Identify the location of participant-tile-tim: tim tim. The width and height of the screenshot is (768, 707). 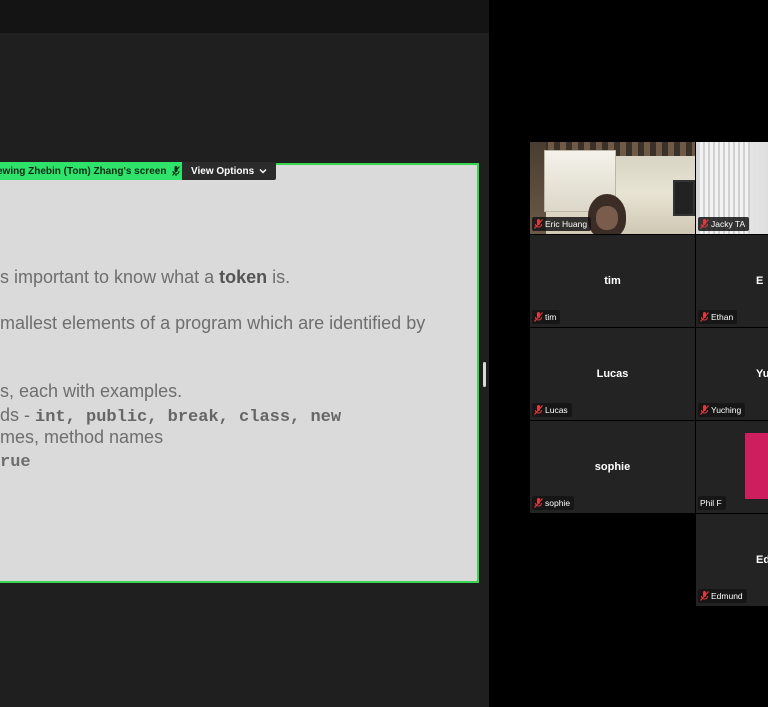
(612, 281).